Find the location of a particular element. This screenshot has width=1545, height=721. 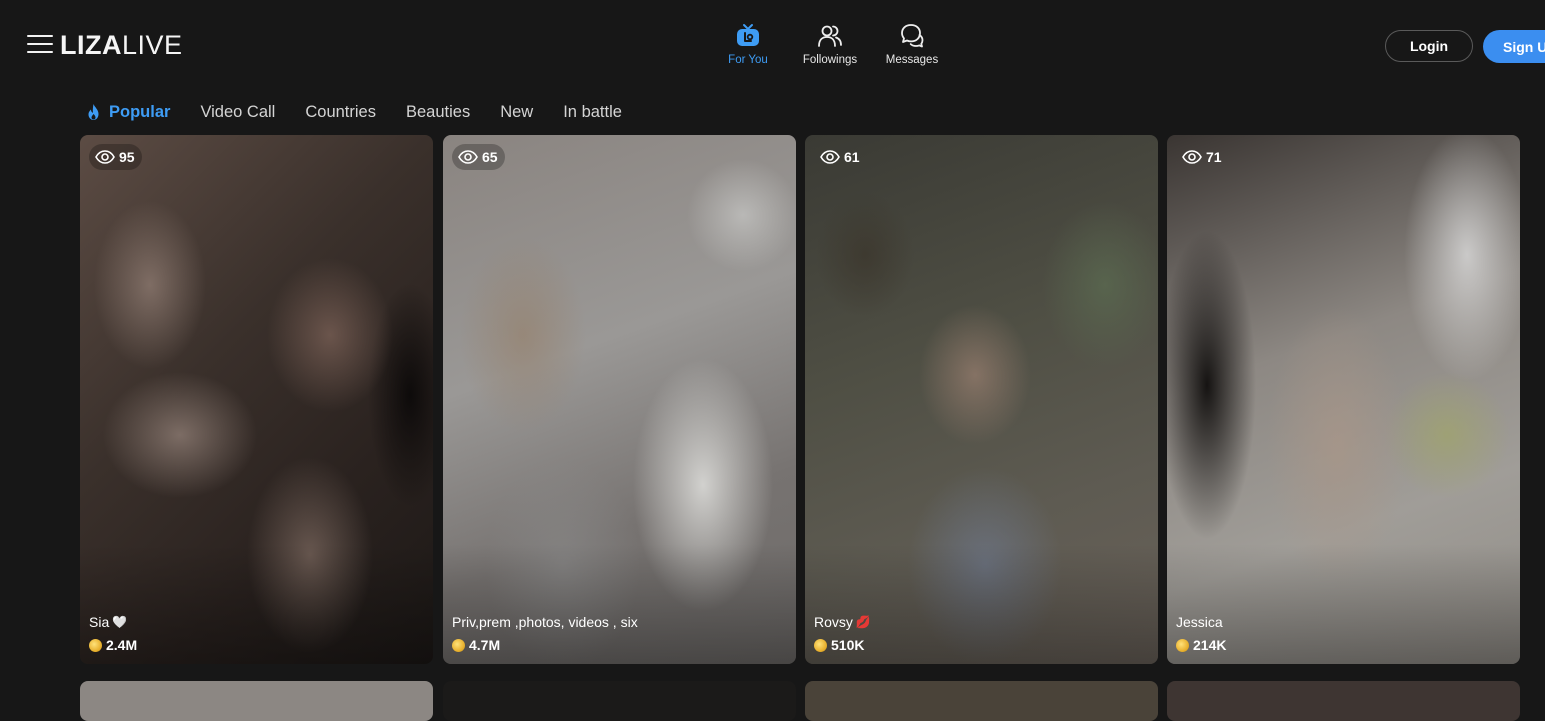

nav-messages: Messages is located at coordinates (912, 44).